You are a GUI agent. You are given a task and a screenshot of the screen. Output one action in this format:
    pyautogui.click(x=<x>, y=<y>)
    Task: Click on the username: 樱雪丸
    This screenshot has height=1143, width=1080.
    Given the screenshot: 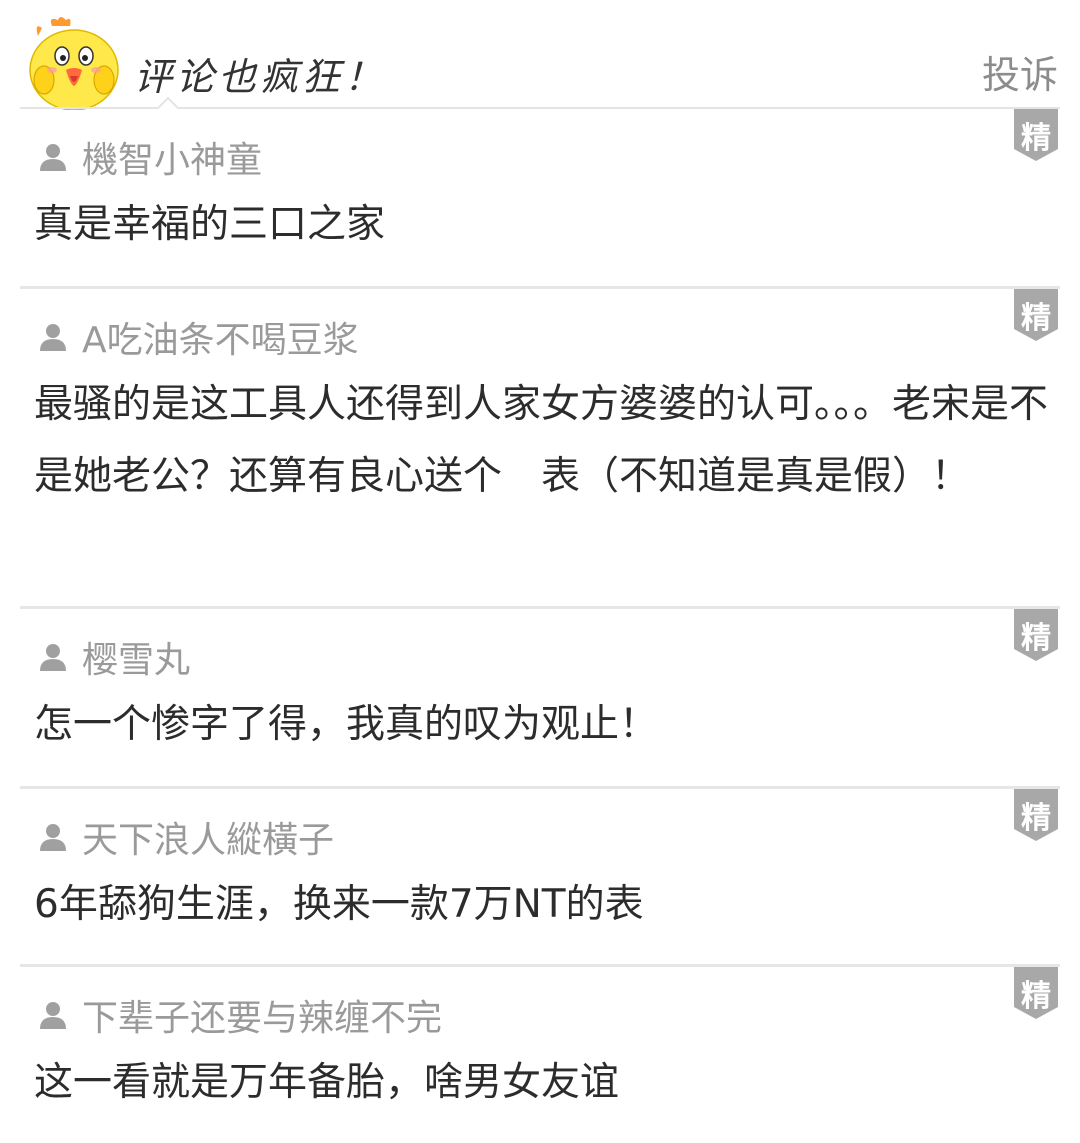 What is the action you would take?
    pyautogui.click(x=136, y=660)
    